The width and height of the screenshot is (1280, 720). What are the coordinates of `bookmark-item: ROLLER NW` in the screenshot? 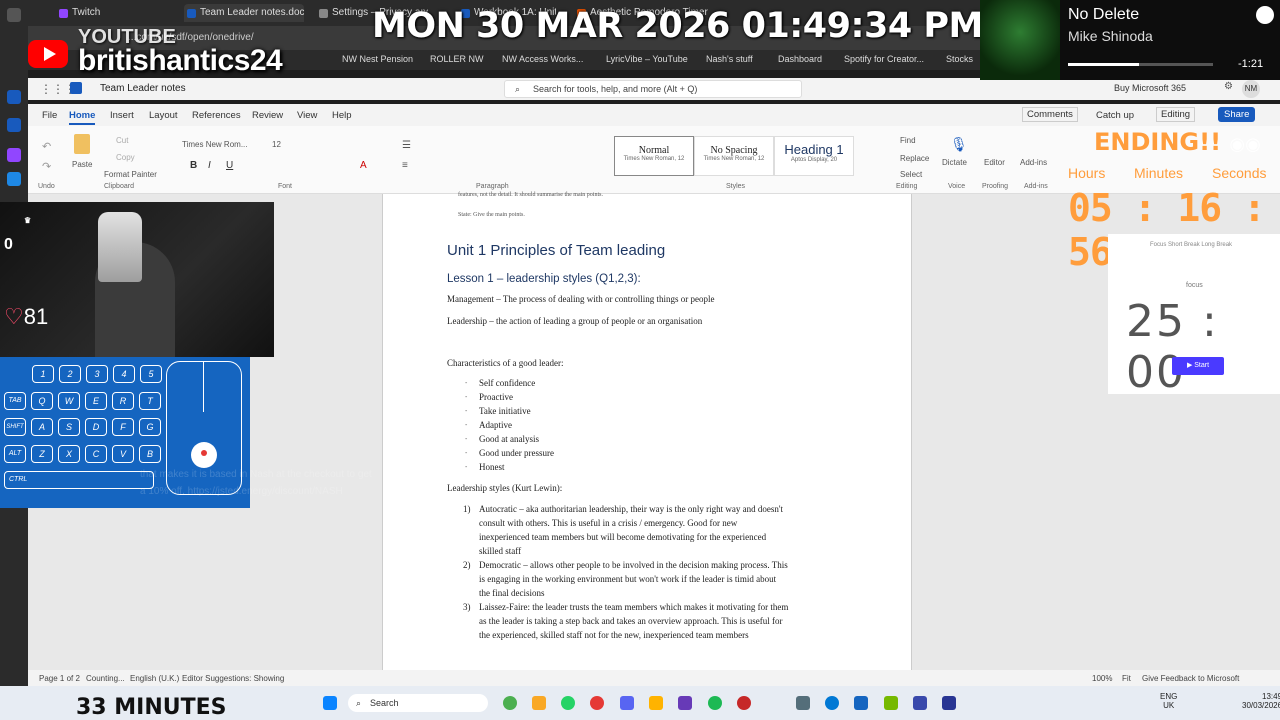 It's located at (457, 59).